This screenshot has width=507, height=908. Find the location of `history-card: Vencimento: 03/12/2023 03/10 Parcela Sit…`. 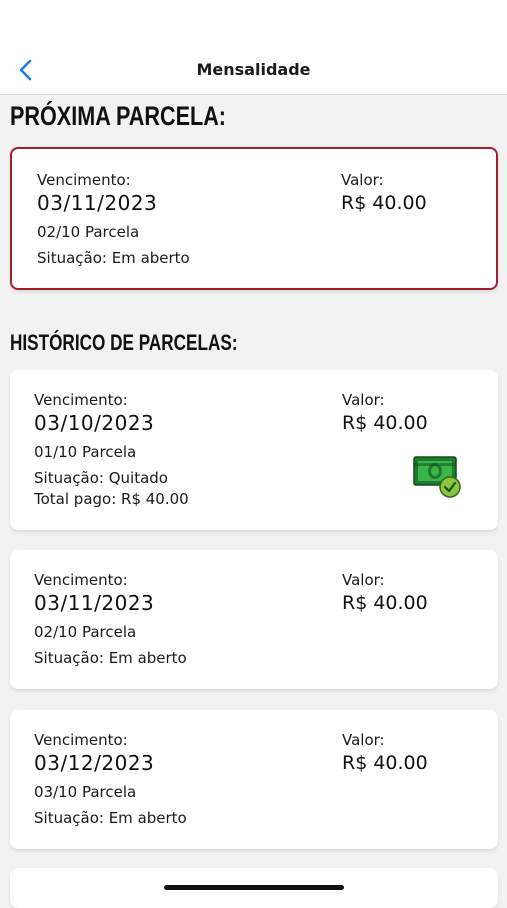

history-card: Vencimento: 03/12/2023 03/10 Parcela Sit… is located at coordinates (254, 779).